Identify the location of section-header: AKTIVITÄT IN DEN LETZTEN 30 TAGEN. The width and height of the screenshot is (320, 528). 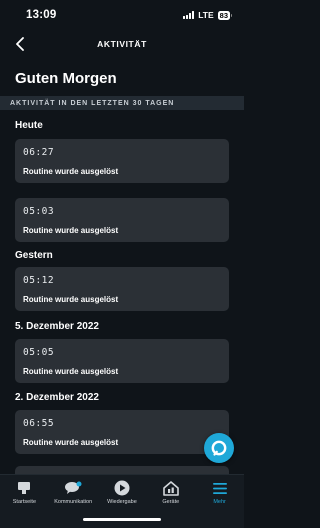
(122, 103).